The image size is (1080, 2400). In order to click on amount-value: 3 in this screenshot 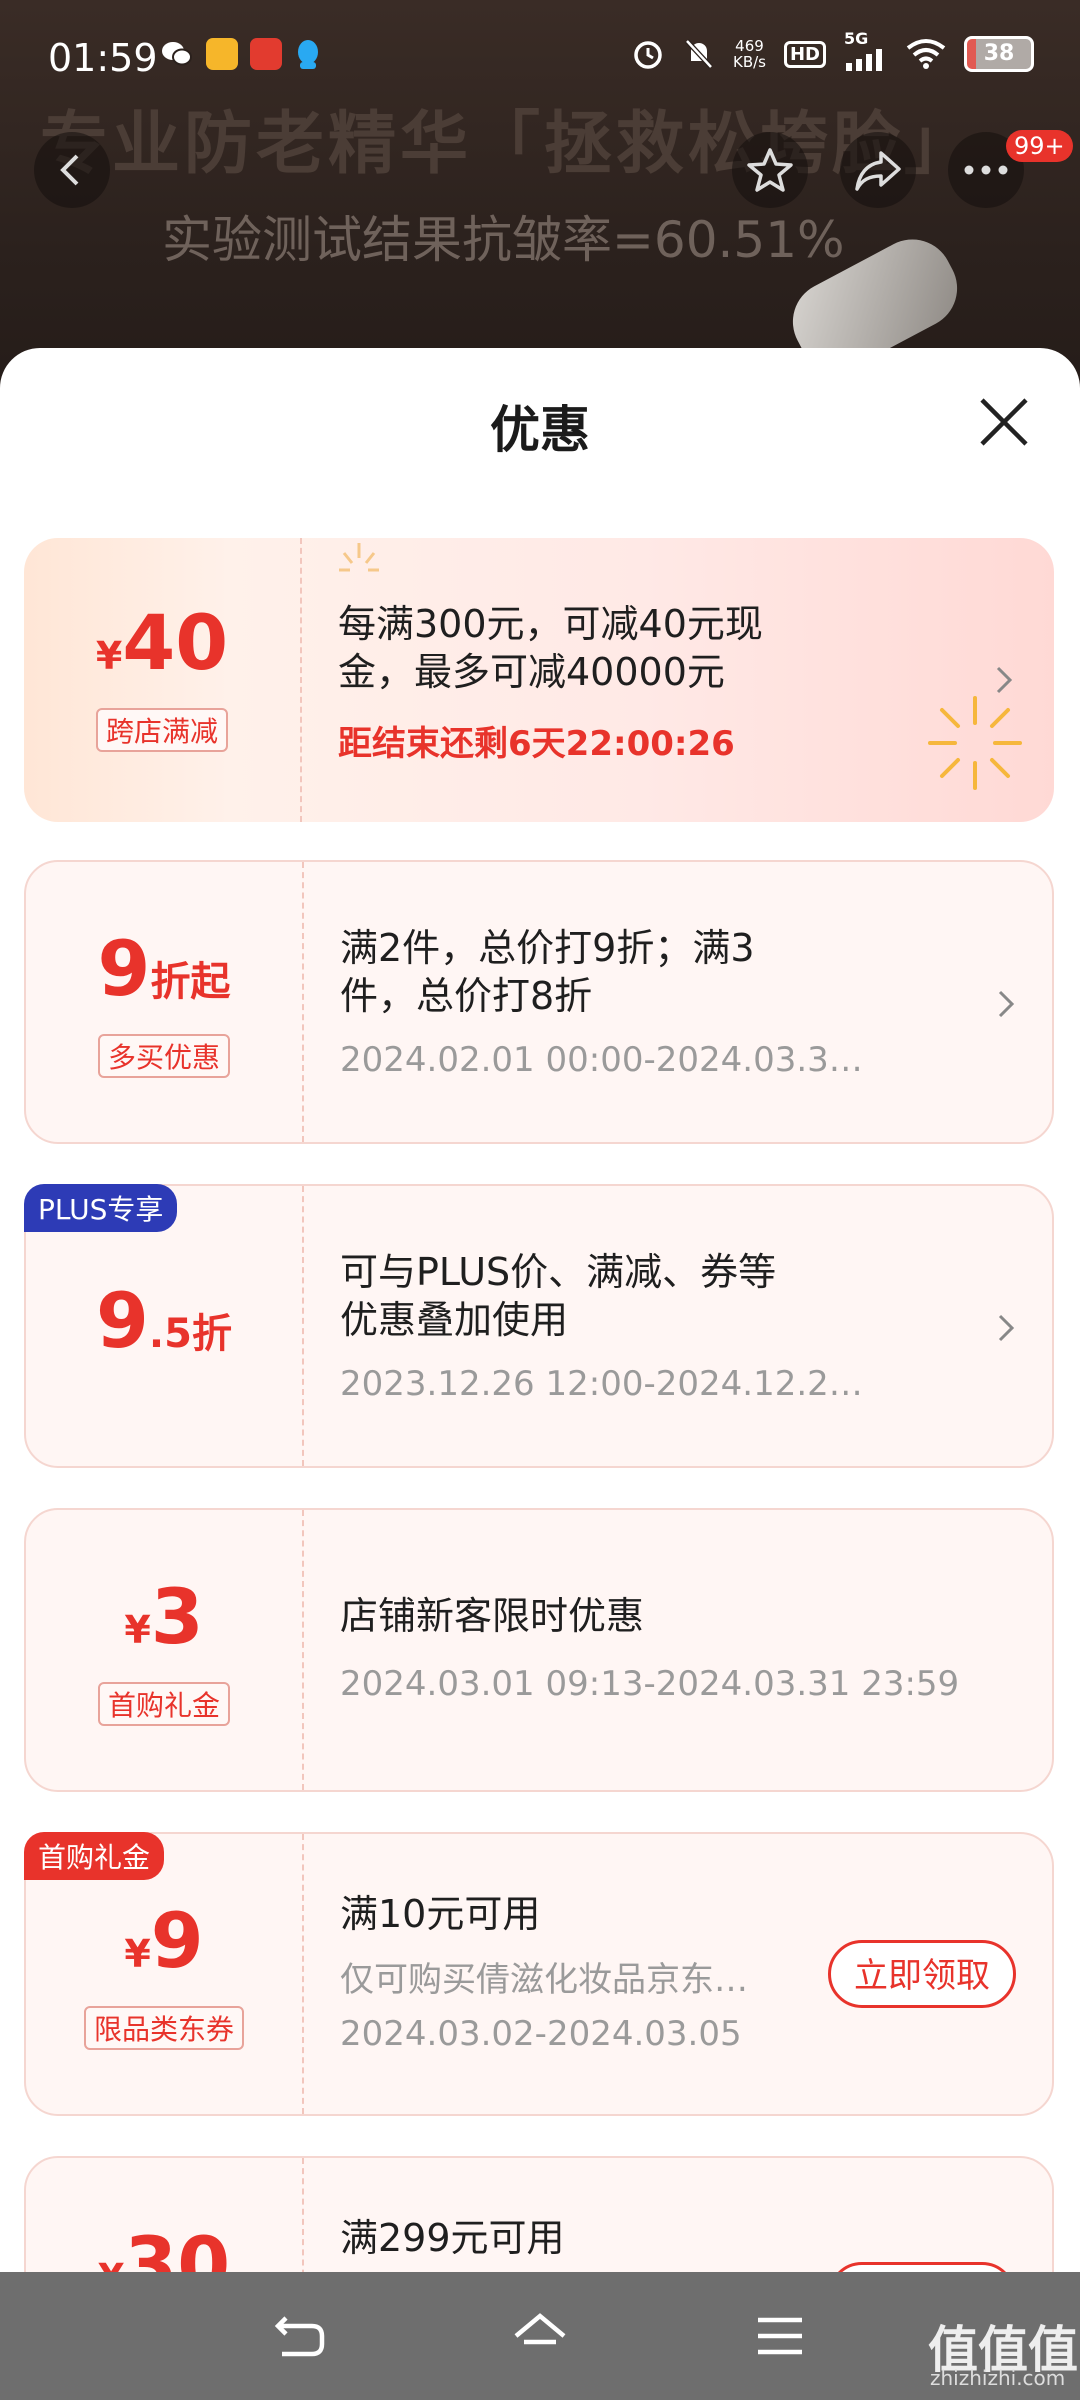, I will do `click(177, 1616)`.